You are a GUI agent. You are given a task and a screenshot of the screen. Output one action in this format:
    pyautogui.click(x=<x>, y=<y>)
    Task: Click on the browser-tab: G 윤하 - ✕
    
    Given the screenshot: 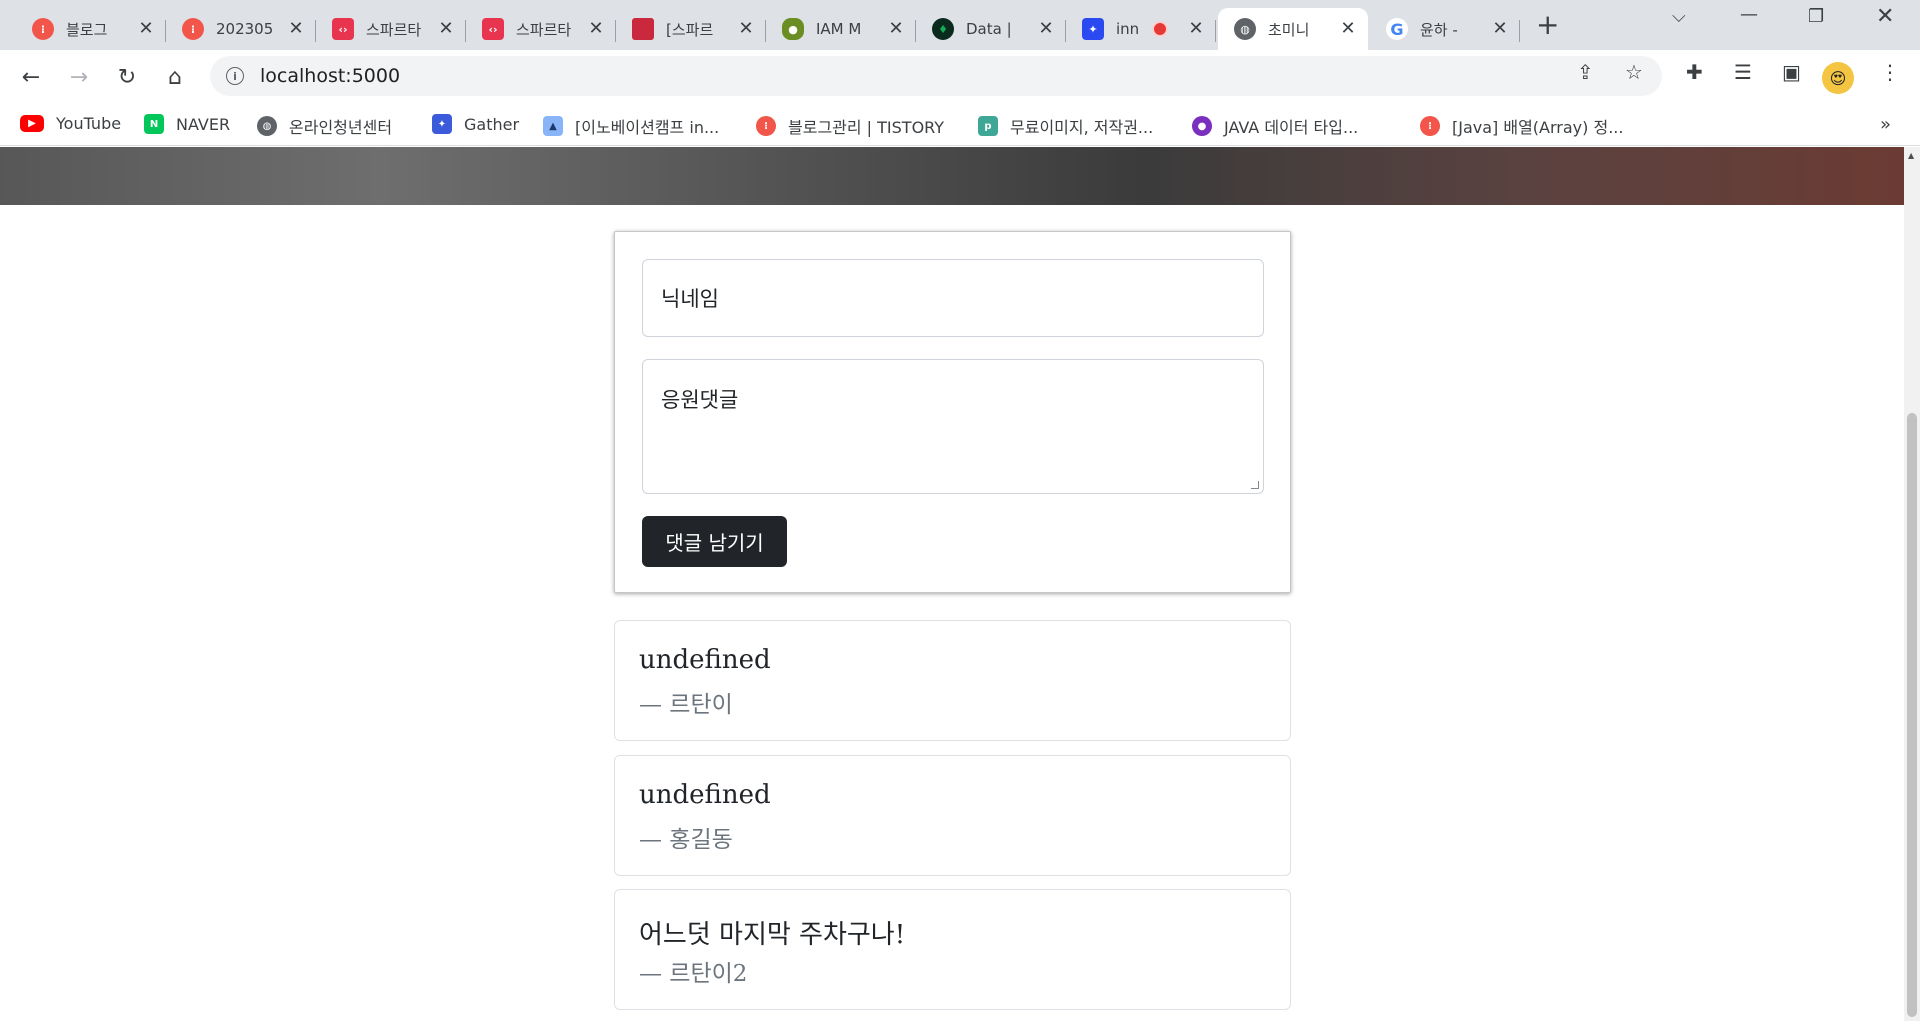 What is the action you would take?
    pyautogui.click(x=1445, y=29)
    